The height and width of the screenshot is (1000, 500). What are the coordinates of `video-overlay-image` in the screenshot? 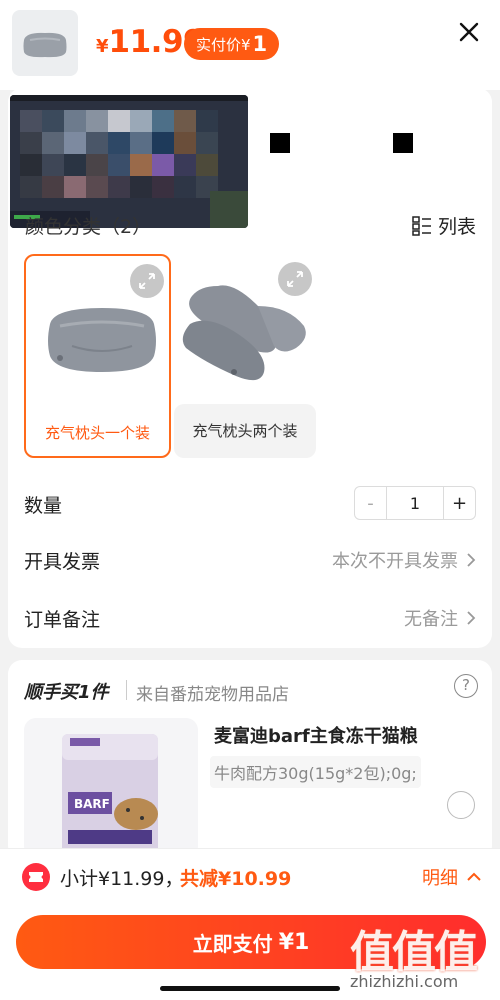 It's located at (129, 161).